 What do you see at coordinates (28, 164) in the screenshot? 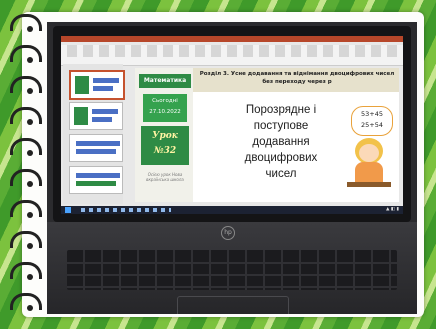
I see `spiral-binding` at bounding box center [28, 164].